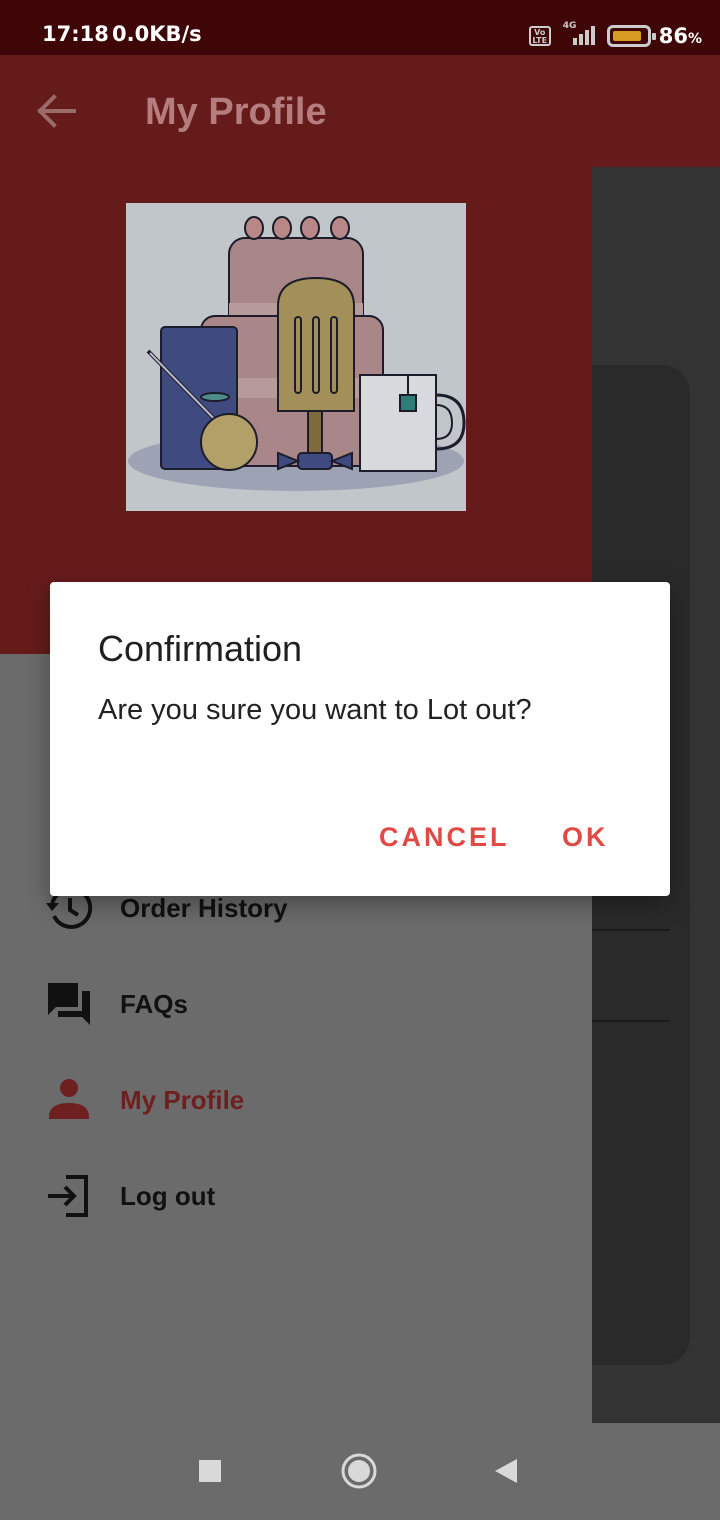 This screenshot has height=1520, width=720. I want to click on status-bar: 17:18 0.0KB/s Vo LTE 4G 86%, so click(360, 27).